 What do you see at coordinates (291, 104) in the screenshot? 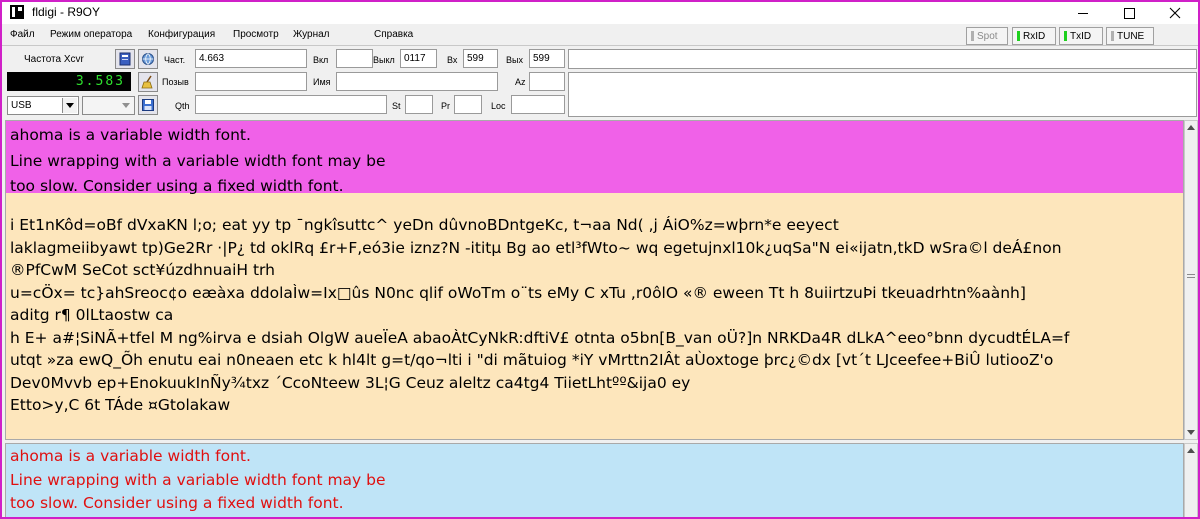
I see `qth-field` at bounding box center [291, 104].